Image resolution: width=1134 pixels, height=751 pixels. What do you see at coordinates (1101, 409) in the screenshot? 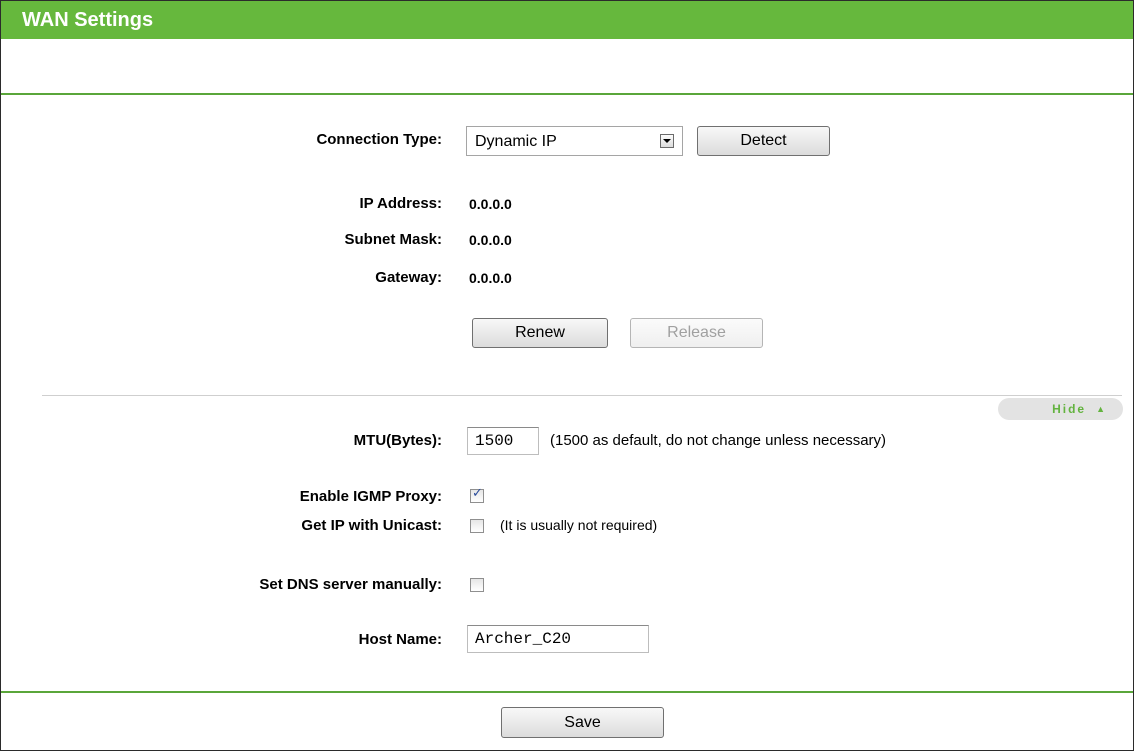
I see `chevron-up-icon: ▲` at bounding box center [1101, 409].